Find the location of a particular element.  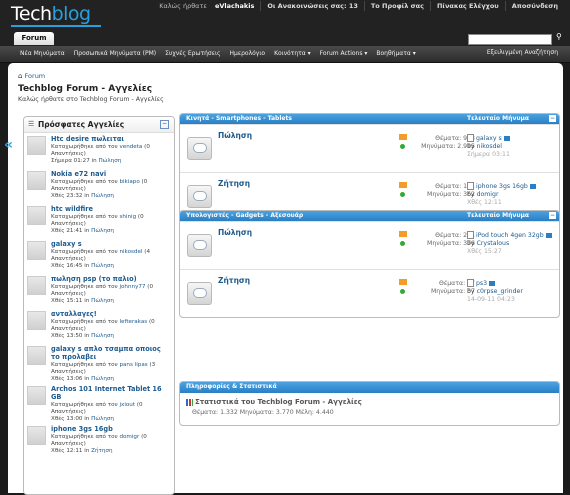

last-post-author-link: domigr is located at coordinates (488, 194).